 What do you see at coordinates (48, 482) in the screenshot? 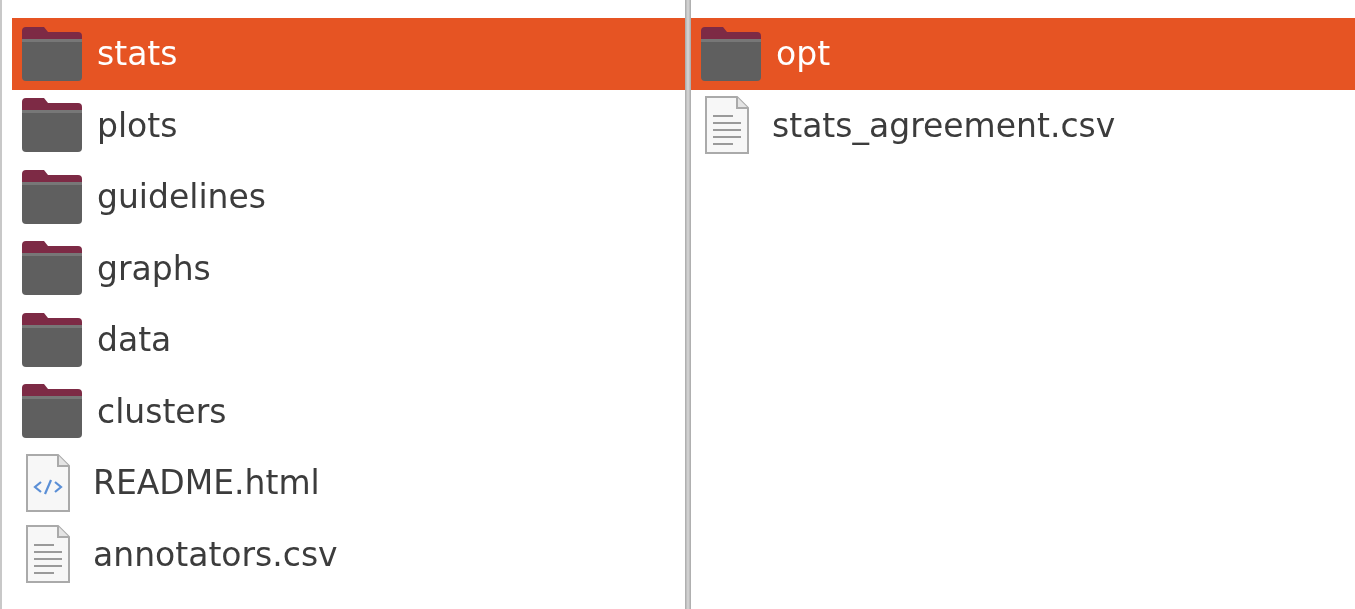
I see `html-file-icon` at bounding box center [48, 482].